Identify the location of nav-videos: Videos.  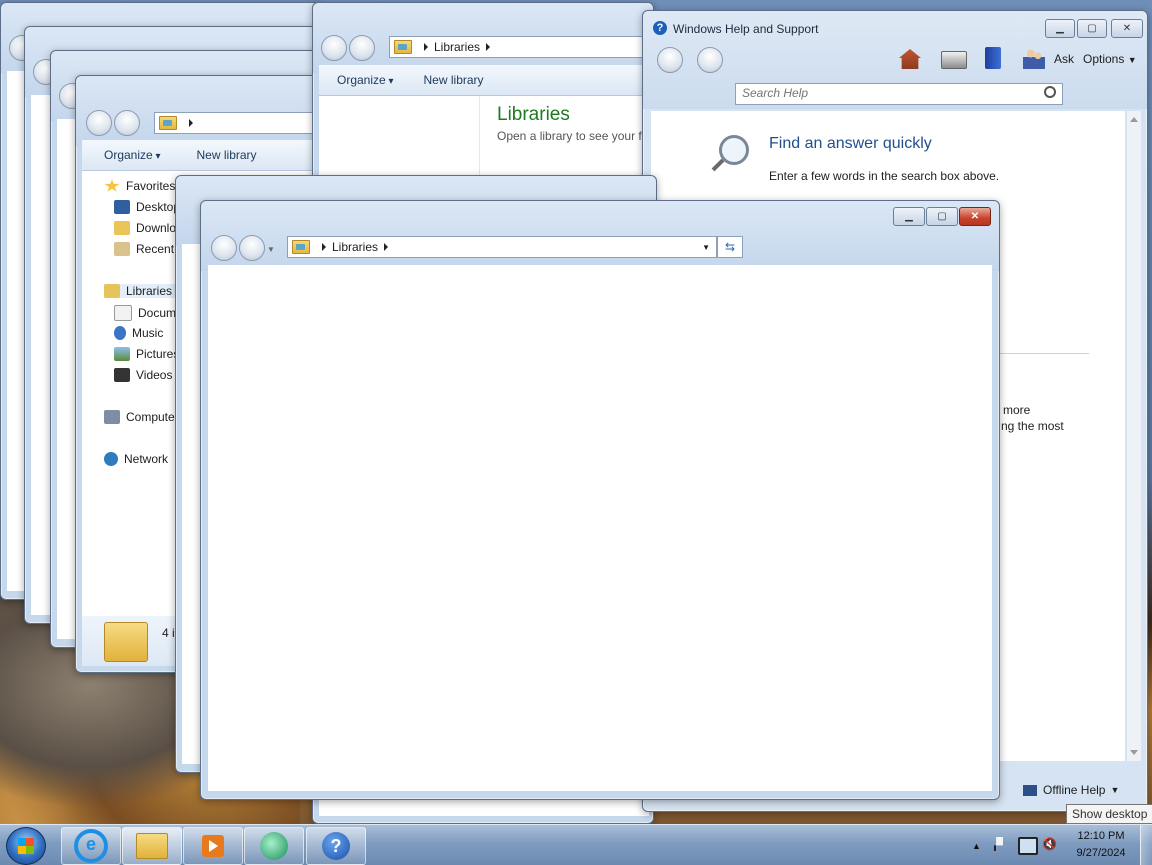
(143, 375).